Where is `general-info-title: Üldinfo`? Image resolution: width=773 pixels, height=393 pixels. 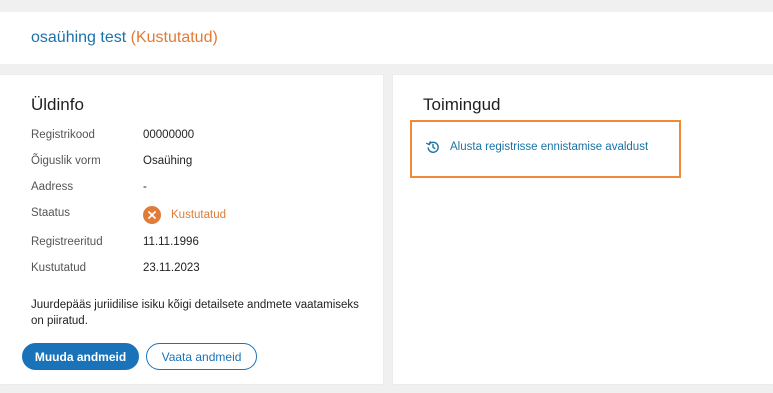
general-info-title: Üldinfo is located at coordinates (57, 104).